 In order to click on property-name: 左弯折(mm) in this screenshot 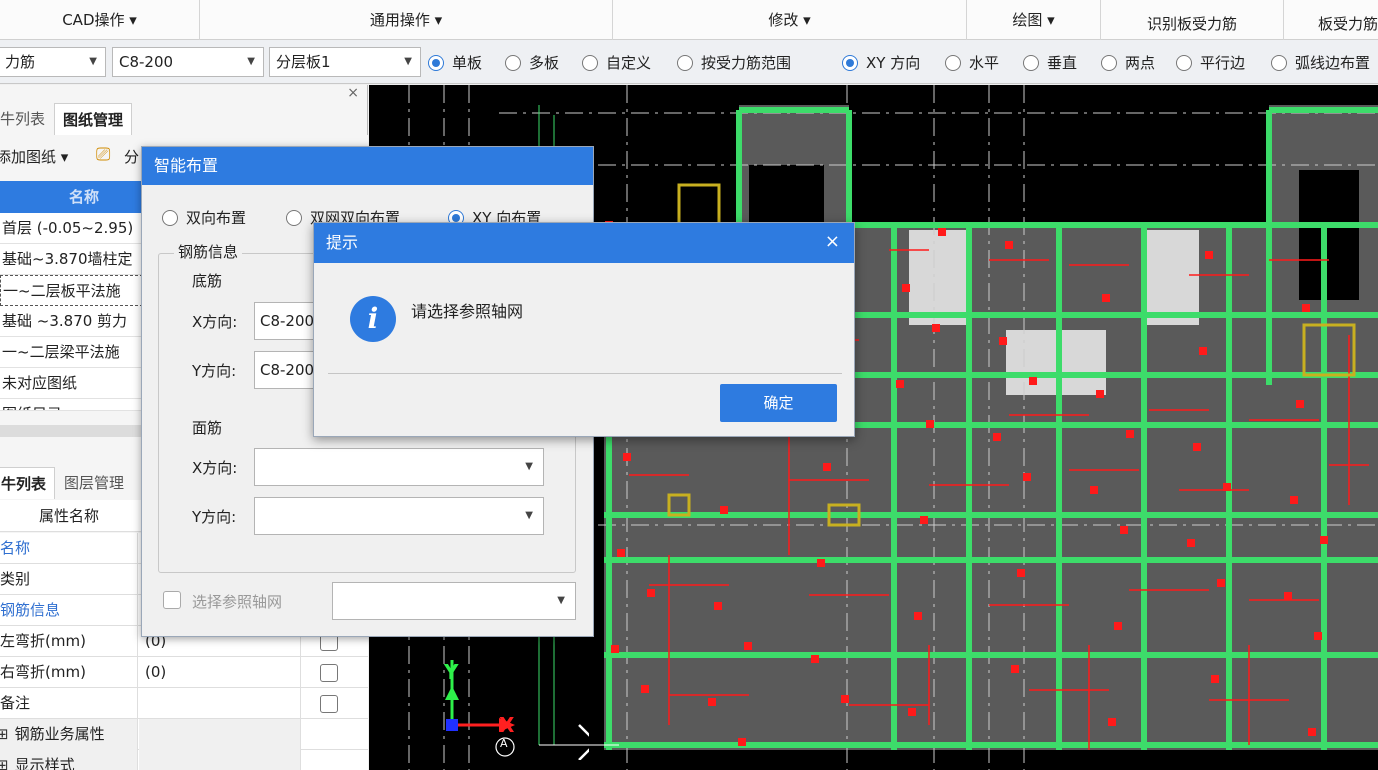, I will do `click(69, 641)`.